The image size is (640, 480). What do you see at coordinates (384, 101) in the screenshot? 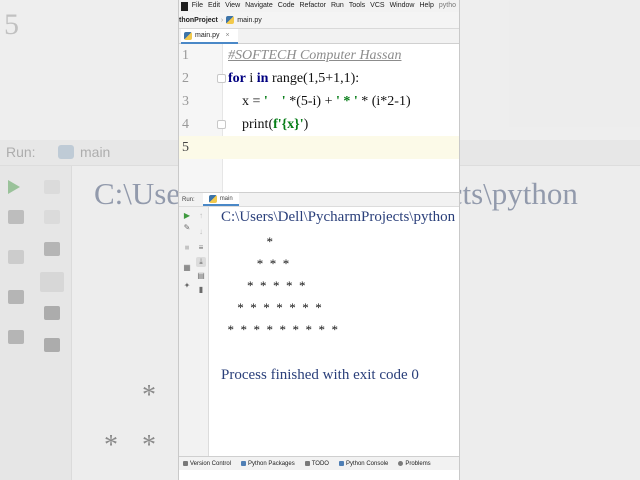
I see `code-expr-2: * (i*2-1)` at bounding box center [384, 101].